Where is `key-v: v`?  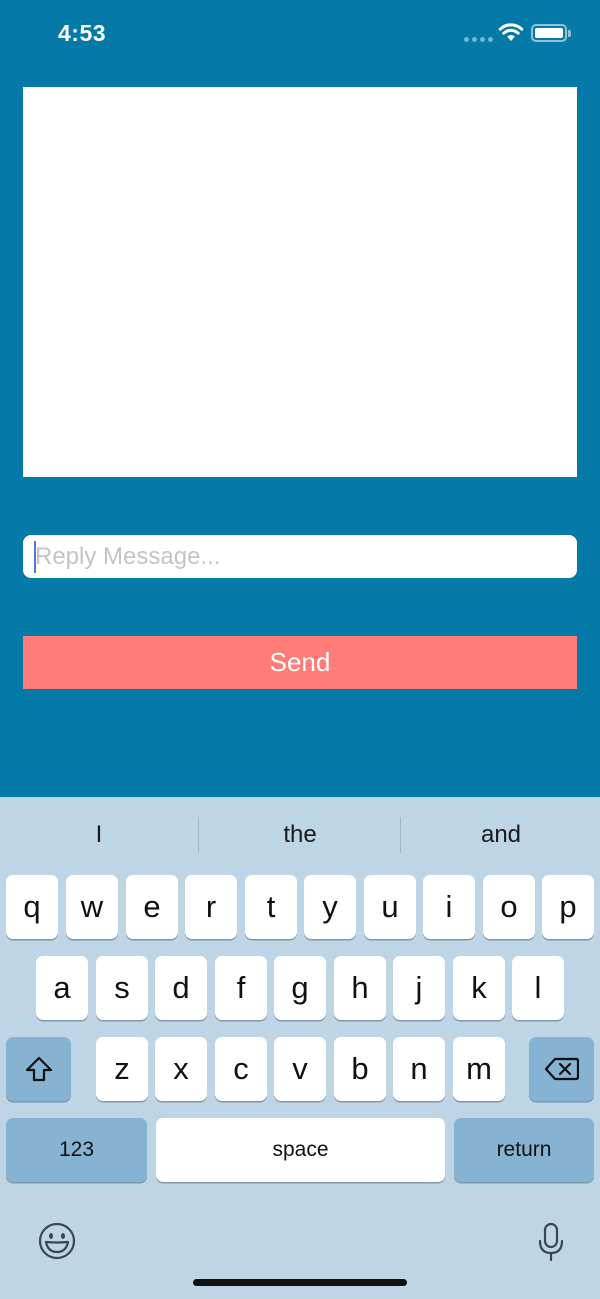 key-v: v is located at coordinates (300, 1069).